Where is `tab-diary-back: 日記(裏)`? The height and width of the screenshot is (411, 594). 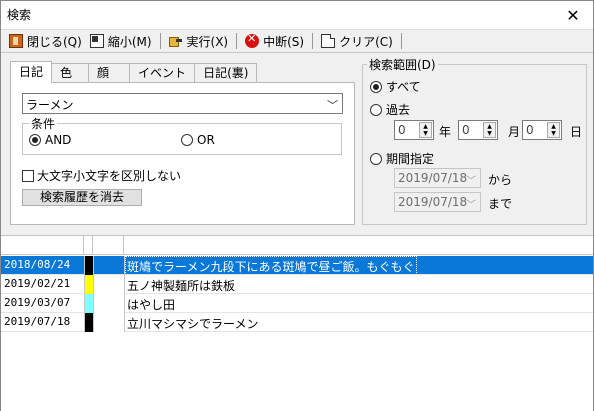 tab-diary-back: 日記(裏) is located at coordinates (226, 73).